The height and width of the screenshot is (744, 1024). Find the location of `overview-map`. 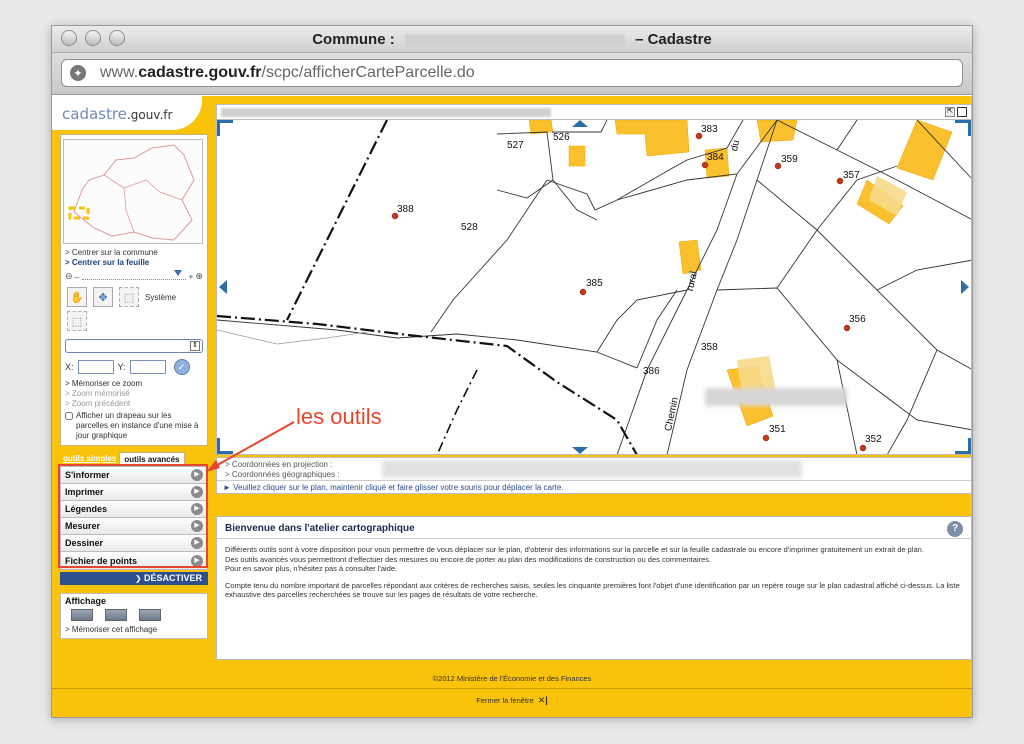

overview-map is located at coordinates (133, 191).